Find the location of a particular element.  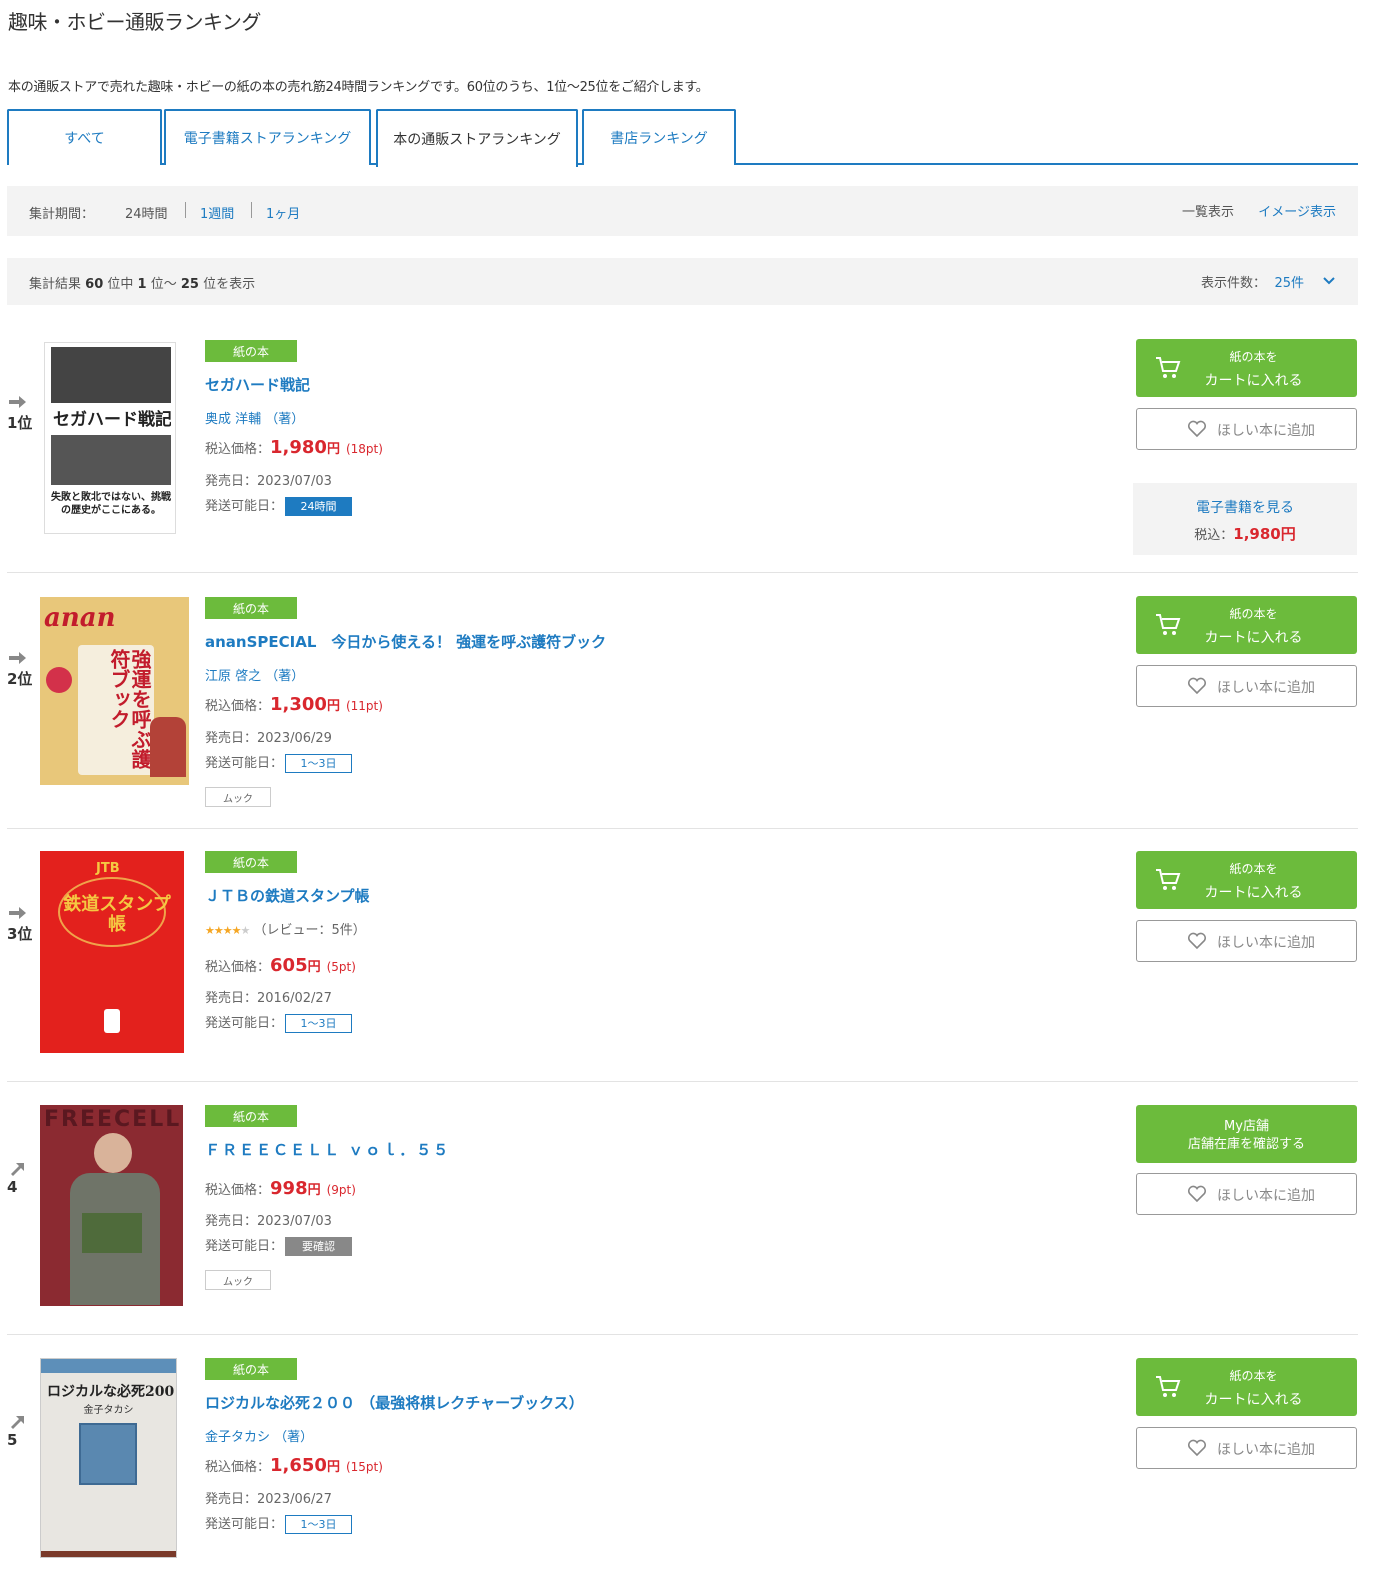

price-row: 税込価格：1,650円 (15pt) is located at coordinates (294, 1465).